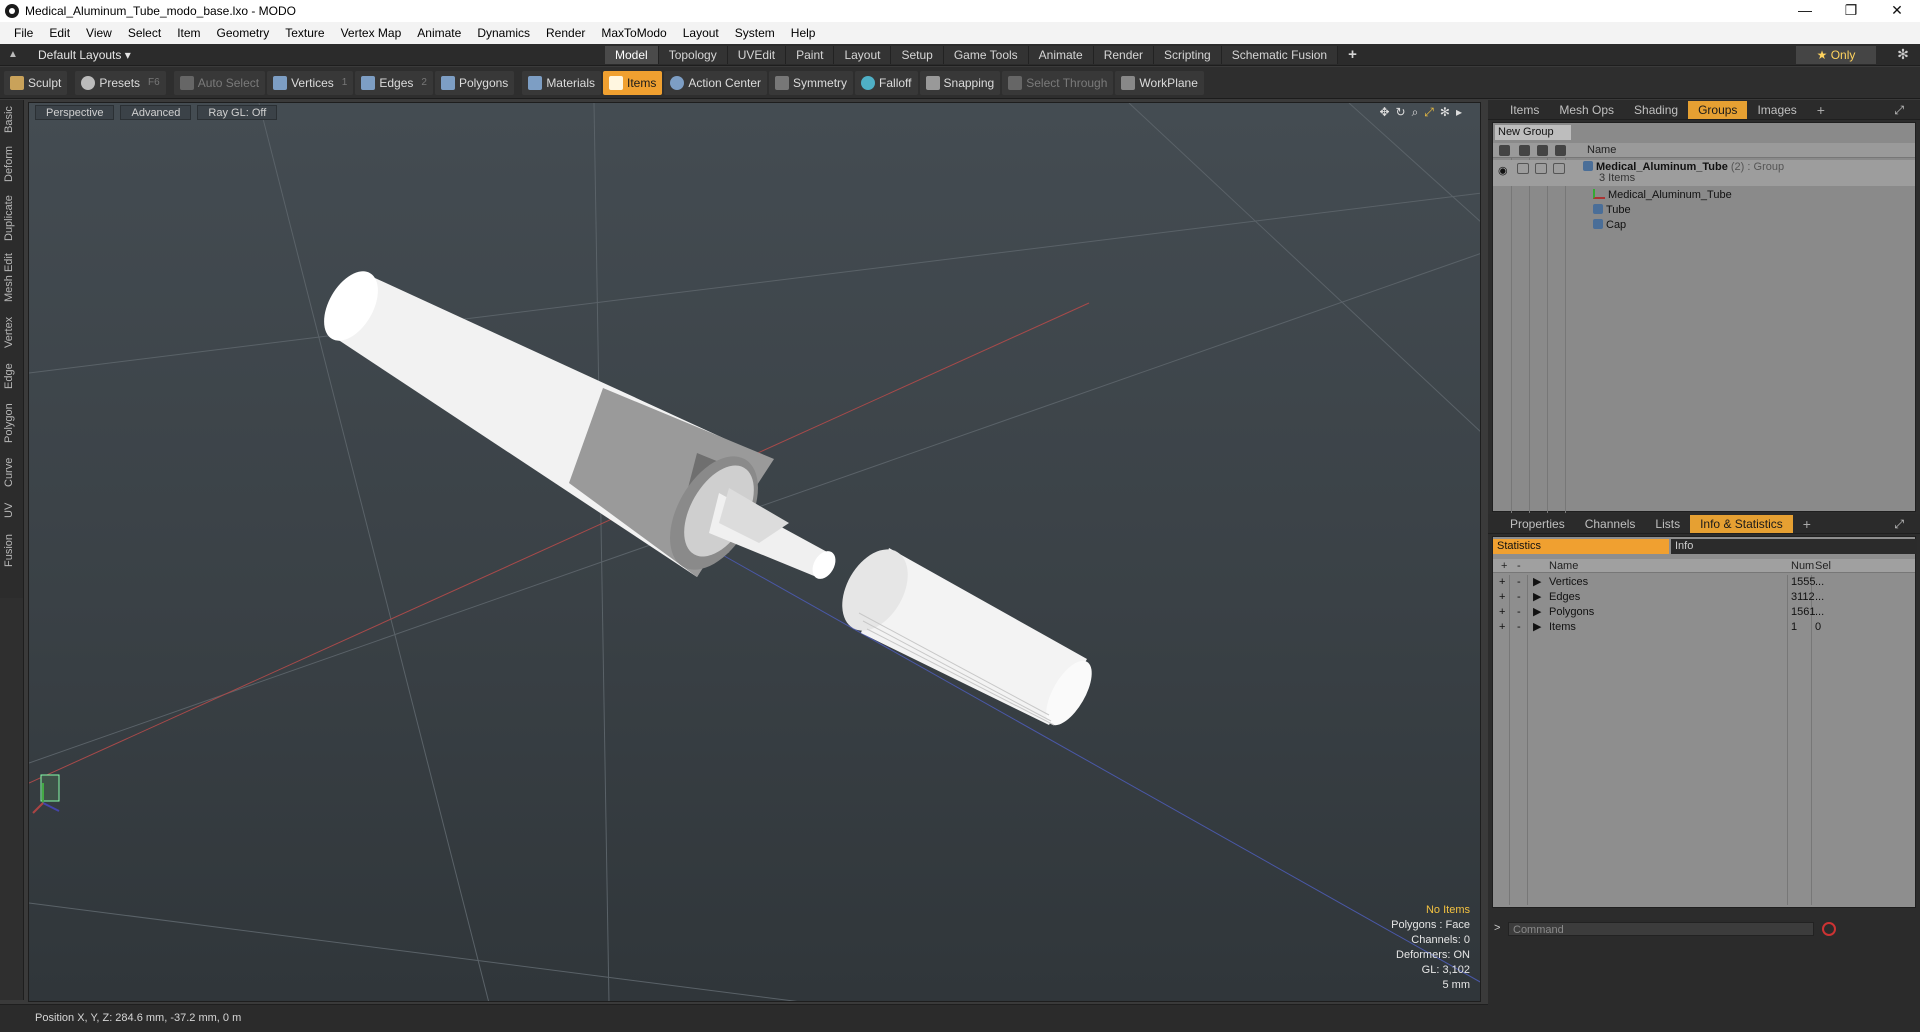  What do you see at coordinates (755, 33) in the screenshot?
I see `menu-system: System` at bounding box center [755, 33].